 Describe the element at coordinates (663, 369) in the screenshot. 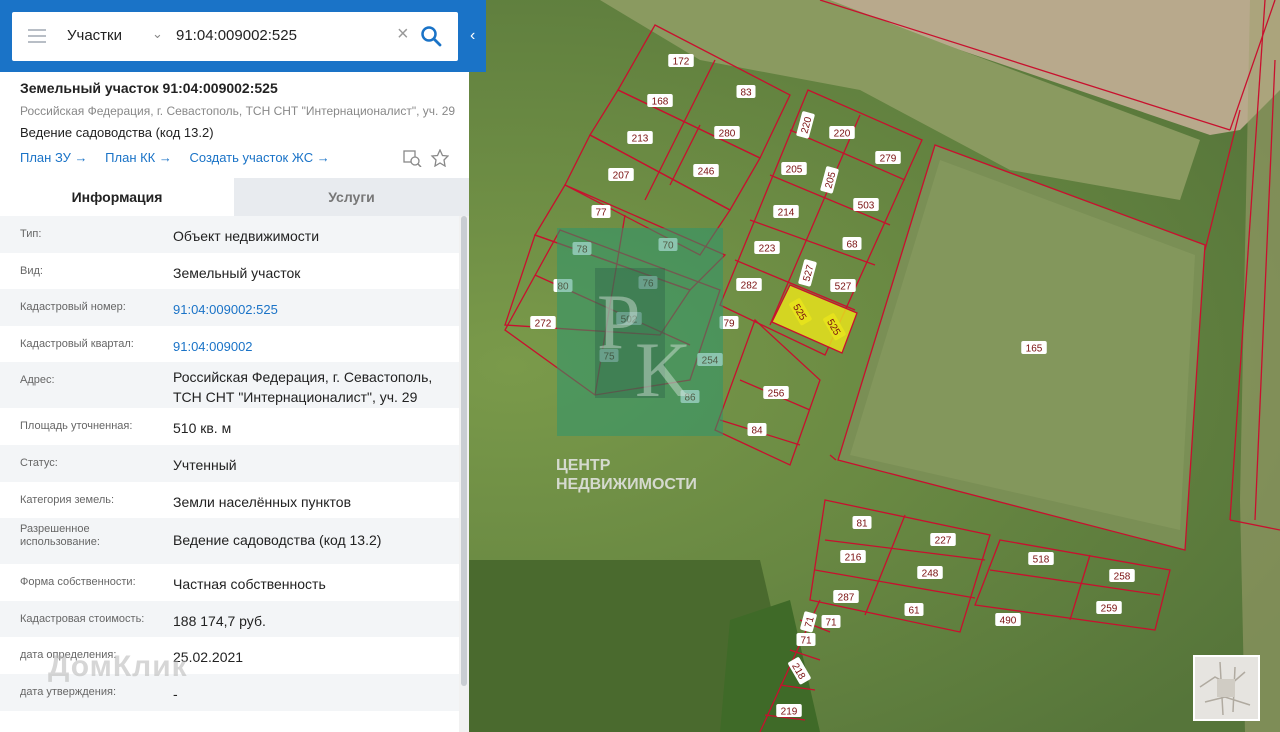

I see `svg-text: K` at that location.